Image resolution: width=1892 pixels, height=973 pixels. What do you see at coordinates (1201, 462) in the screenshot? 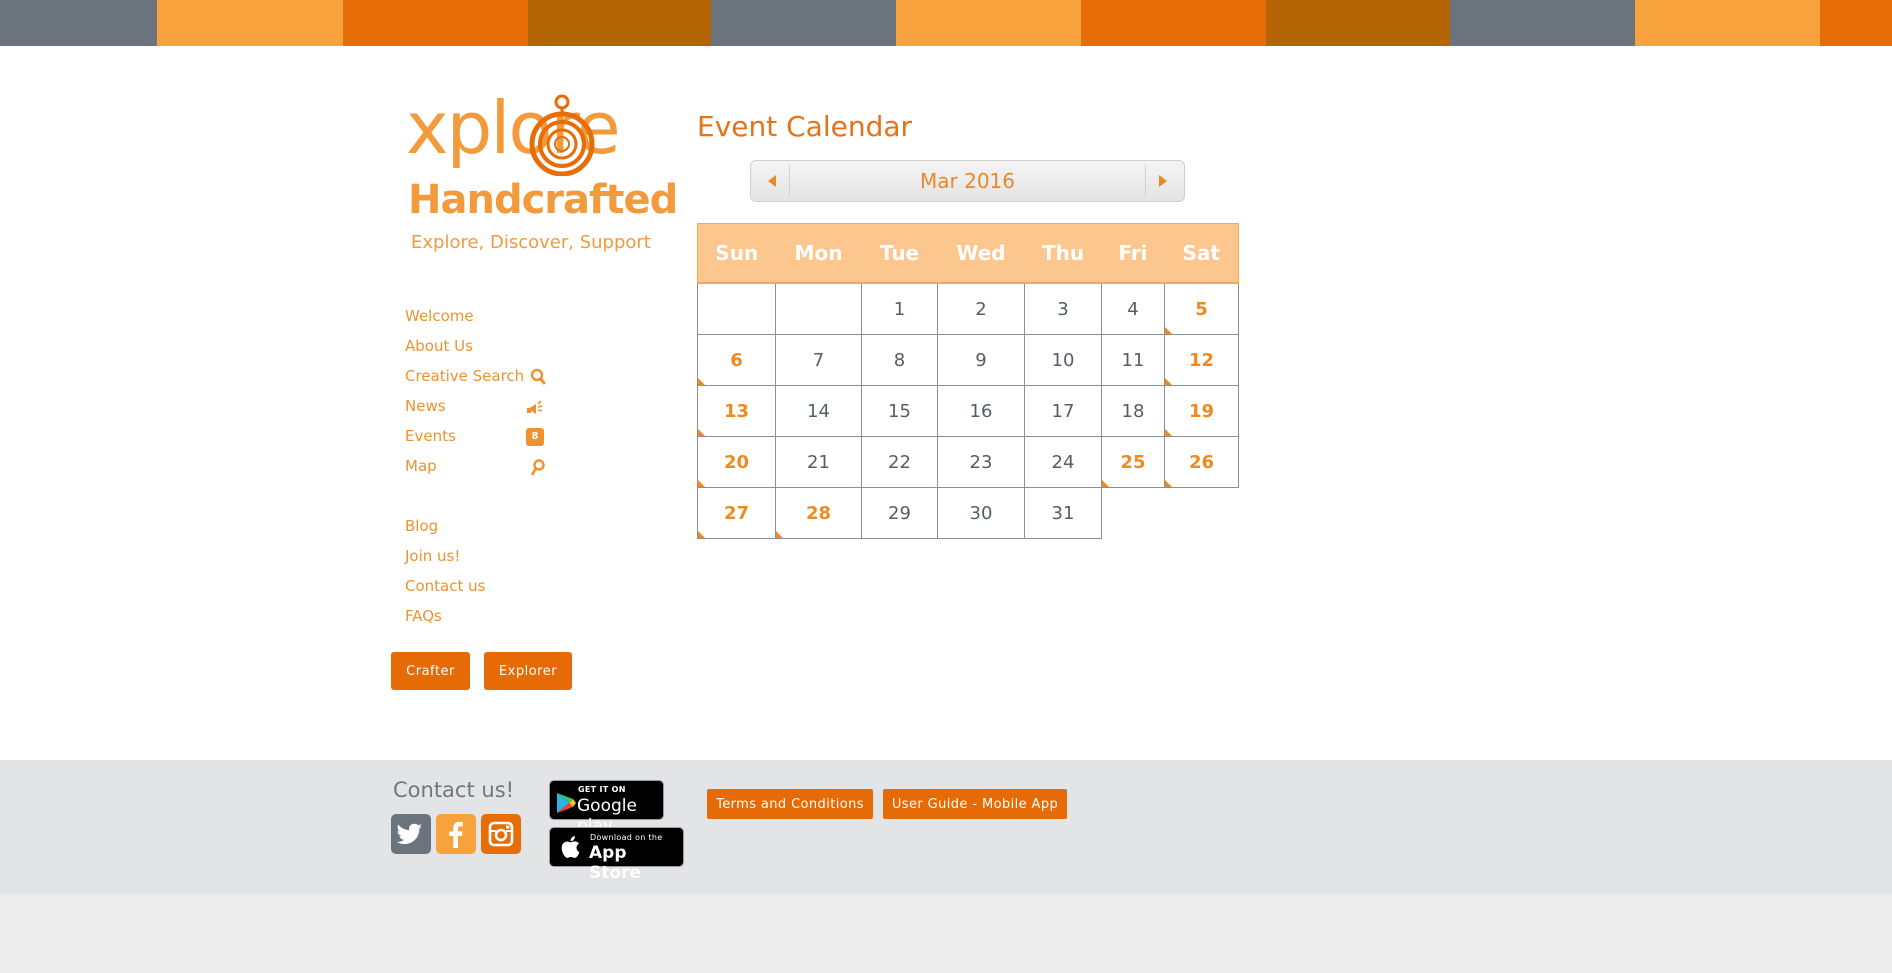
I see `calendar-day-26: 26` at bounding box center [1201, 462].